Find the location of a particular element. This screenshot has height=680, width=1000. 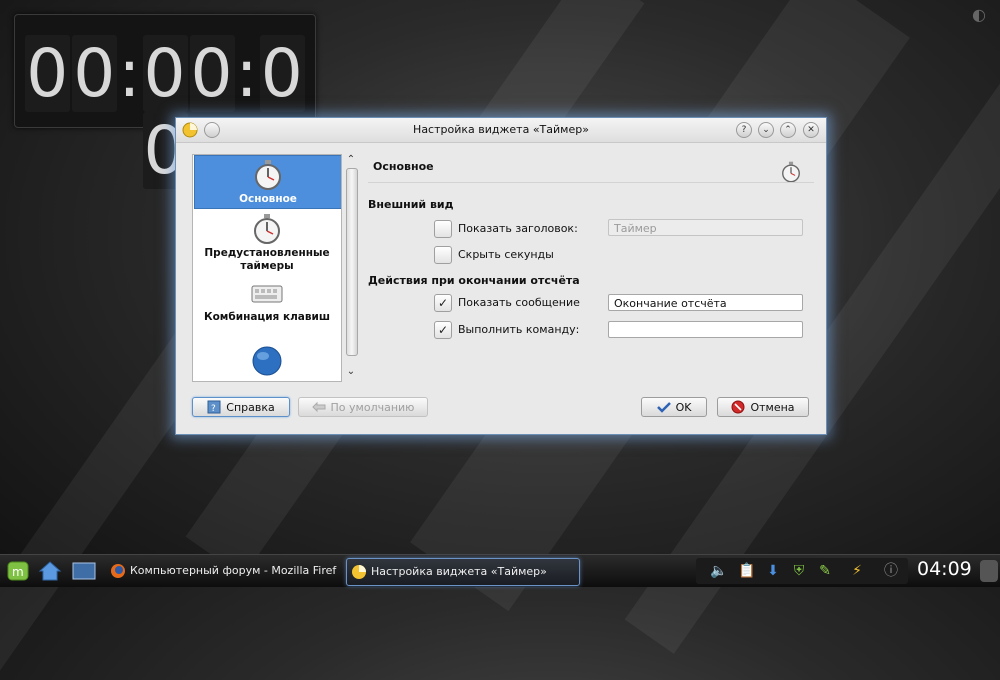

defaults-button: По умолчанию is located at coordinates (363, 407).